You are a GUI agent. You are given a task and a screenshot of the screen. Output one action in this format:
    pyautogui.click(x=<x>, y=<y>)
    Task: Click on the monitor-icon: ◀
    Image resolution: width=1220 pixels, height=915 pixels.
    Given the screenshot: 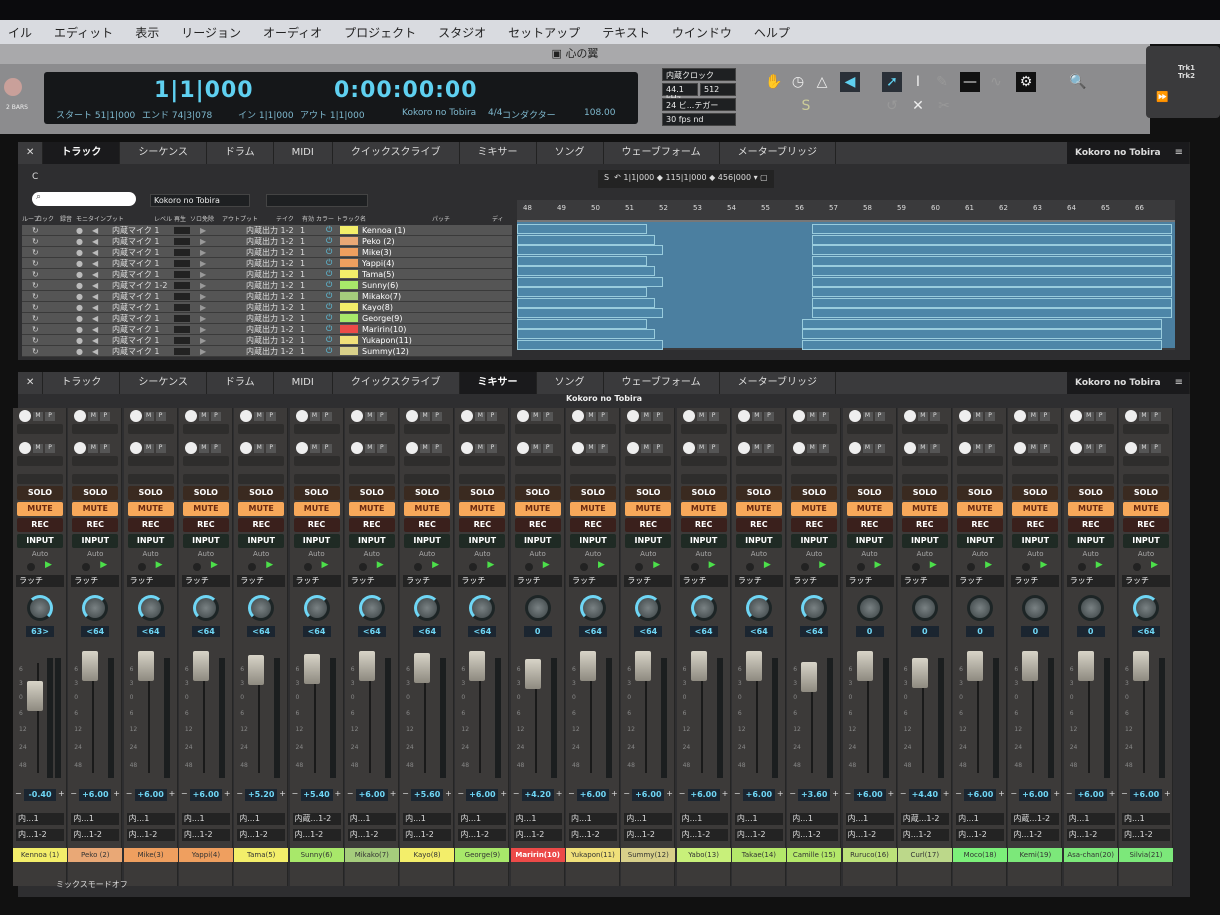 What is the action you would take?
    pyautogui.click(x=102, y=230)
    